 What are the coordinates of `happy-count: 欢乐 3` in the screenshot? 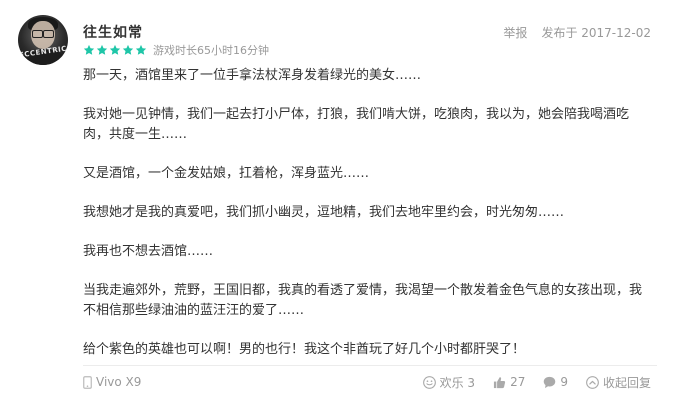 It's located at (457, 382).